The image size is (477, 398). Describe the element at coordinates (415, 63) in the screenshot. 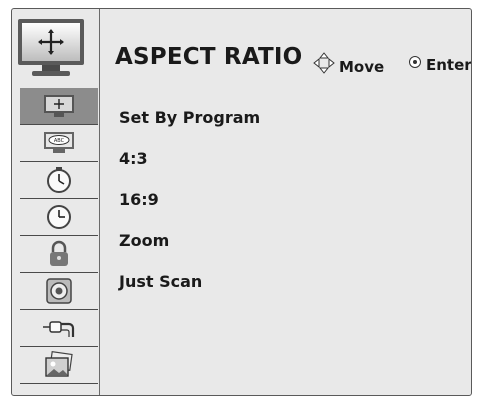

I see `ok-button-icon` at that location.